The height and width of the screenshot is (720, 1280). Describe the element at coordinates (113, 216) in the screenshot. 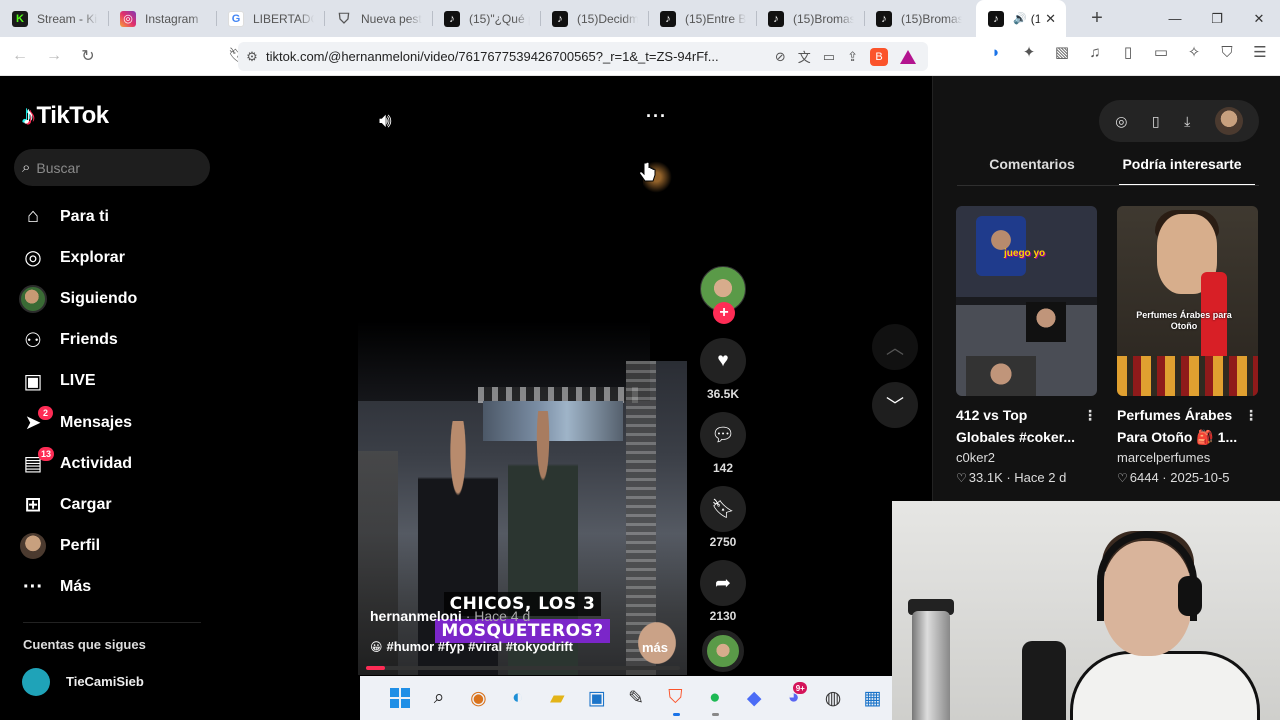

I see `sidebar-item-para-ti: ⌂ Para ti` at that location.